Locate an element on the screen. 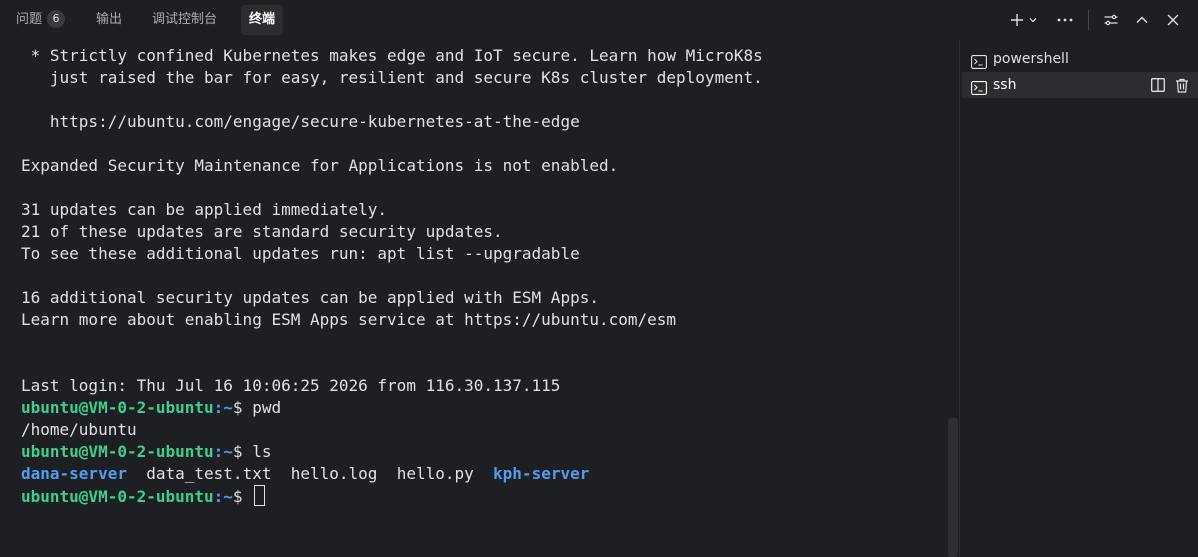 This screenshot has width=1198, height=557. session-label: powershell is located at coordinates (1031, 59).